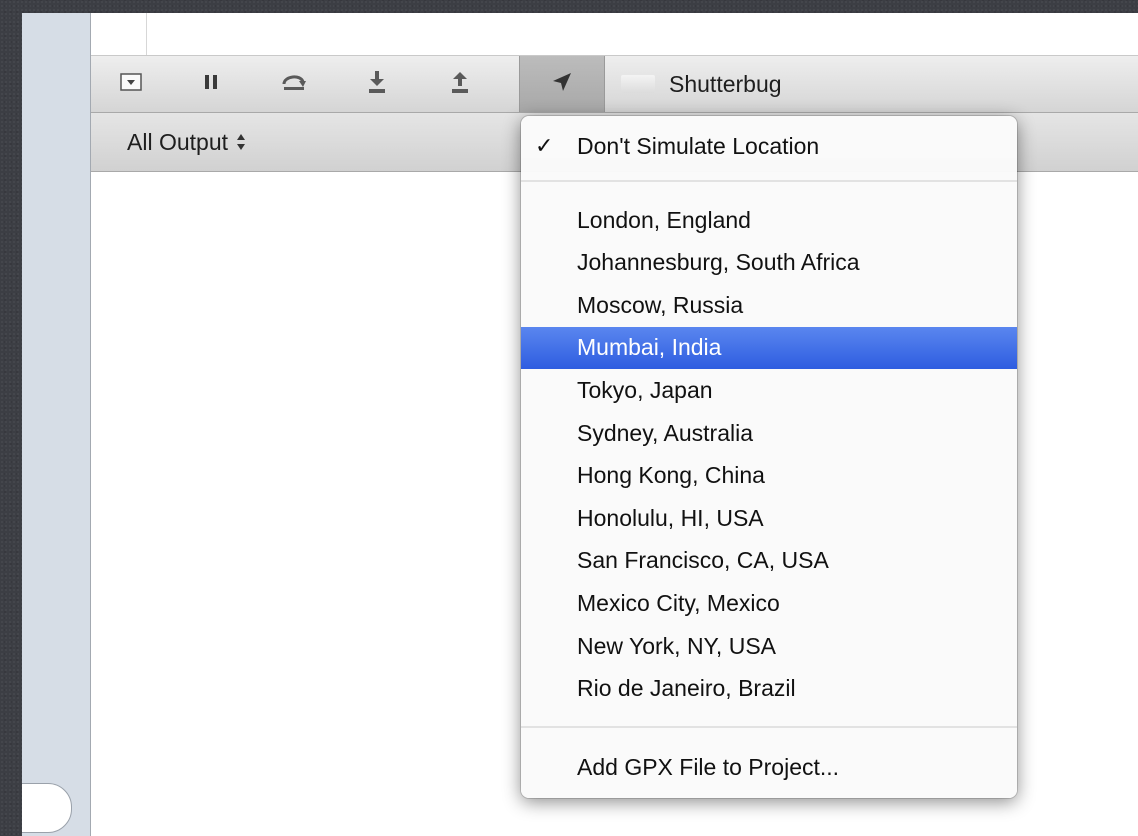  I want to click on menu-item-location: New York, NY, USA, so click(769, 646).